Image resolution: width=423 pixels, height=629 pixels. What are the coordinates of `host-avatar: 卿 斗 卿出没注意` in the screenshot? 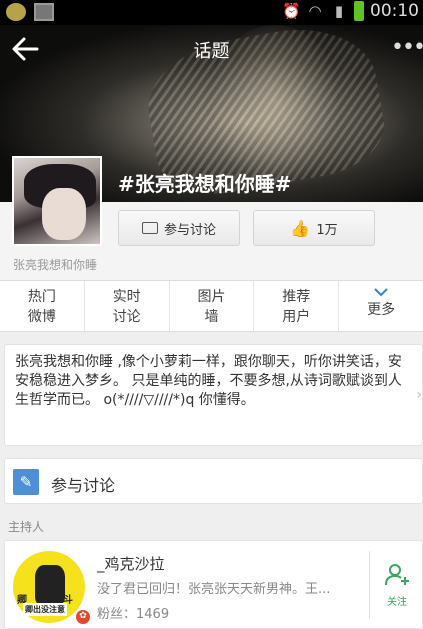 It's located at (49, 587).